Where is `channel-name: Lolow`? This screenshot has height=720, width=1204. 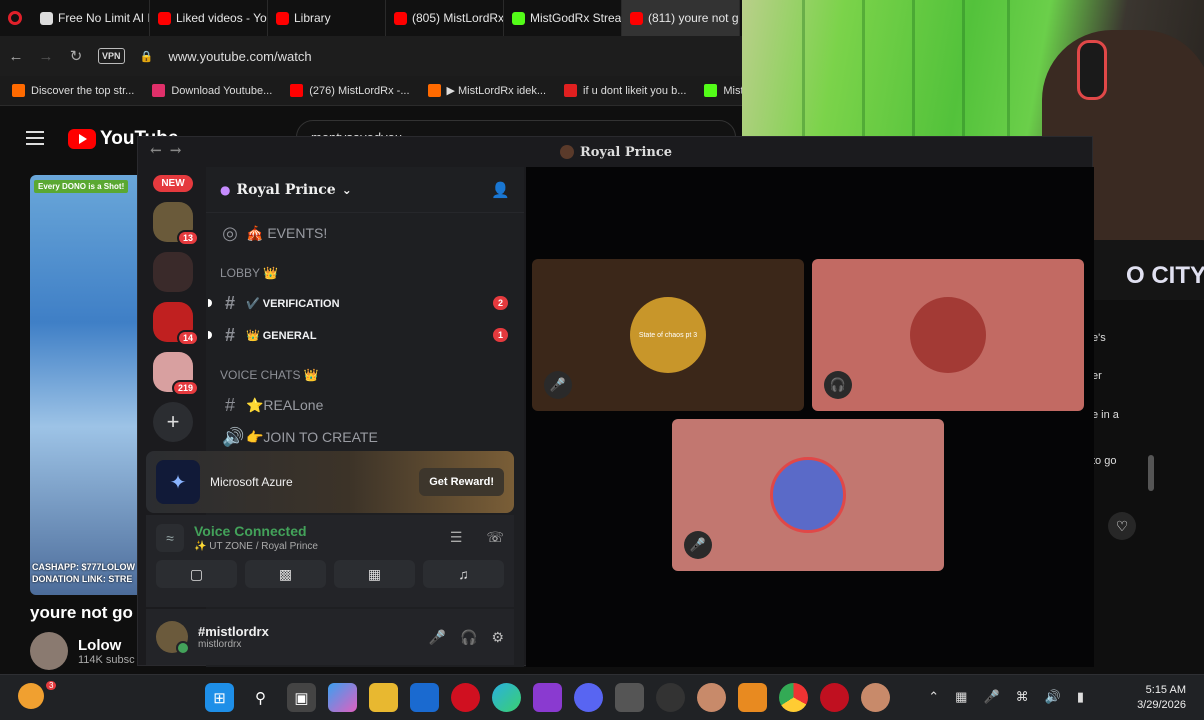
channel-name: Lolow is located at coordinates (106, 645).